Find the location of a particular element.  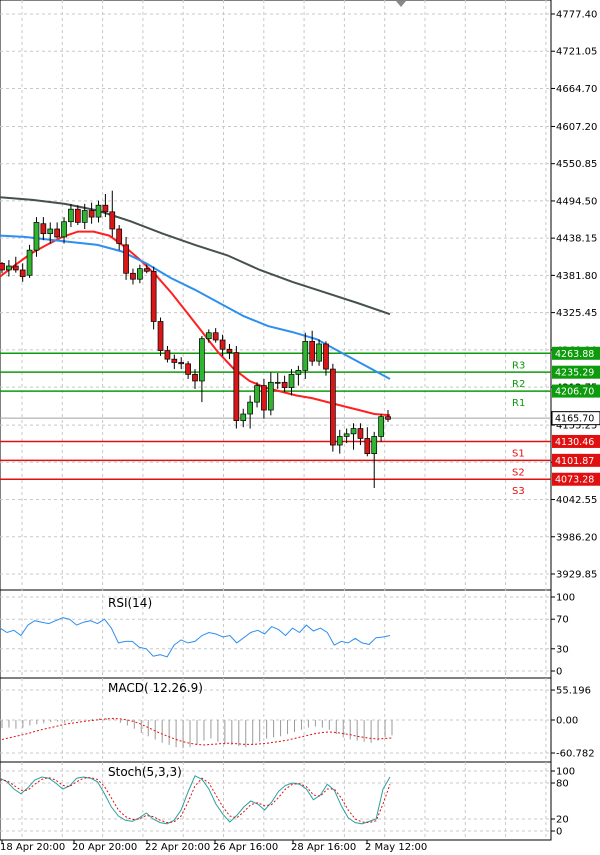

level-value-label: 4206.70 is located at coordinates (574, 392).